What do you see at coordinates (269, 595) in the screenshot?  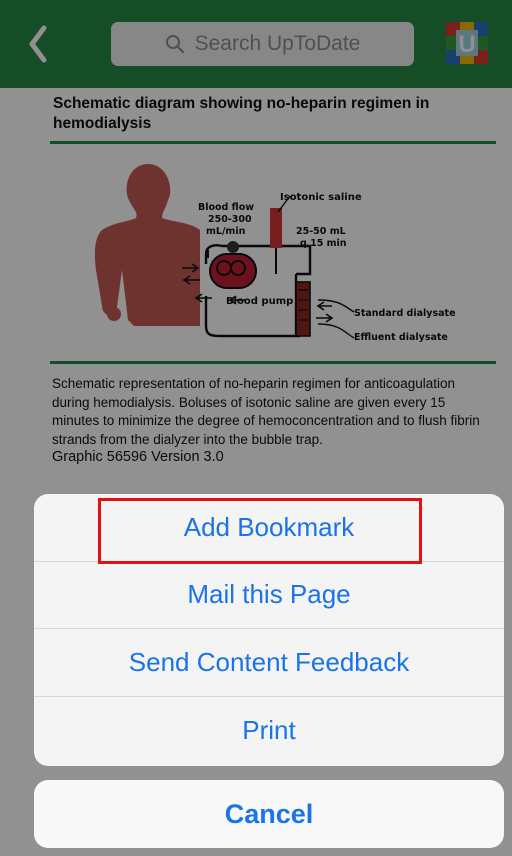 I see `mail-page-button: Mail this Page` at bounding box center [269, 595].